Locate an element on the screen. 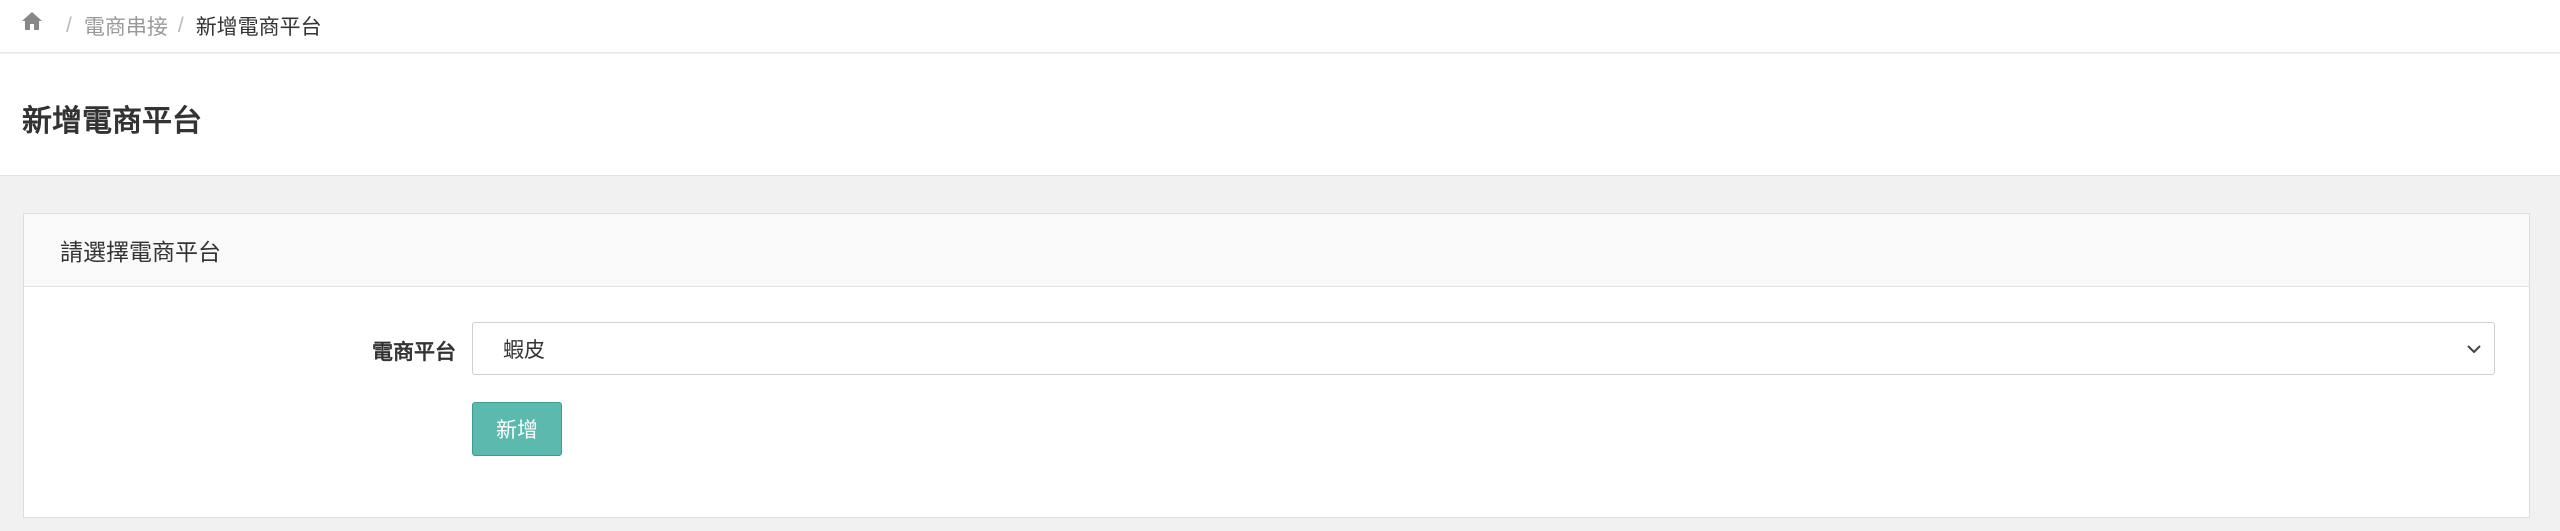  panel-heading: 請選擇電商平台 is located at coordinates (1276, 250).